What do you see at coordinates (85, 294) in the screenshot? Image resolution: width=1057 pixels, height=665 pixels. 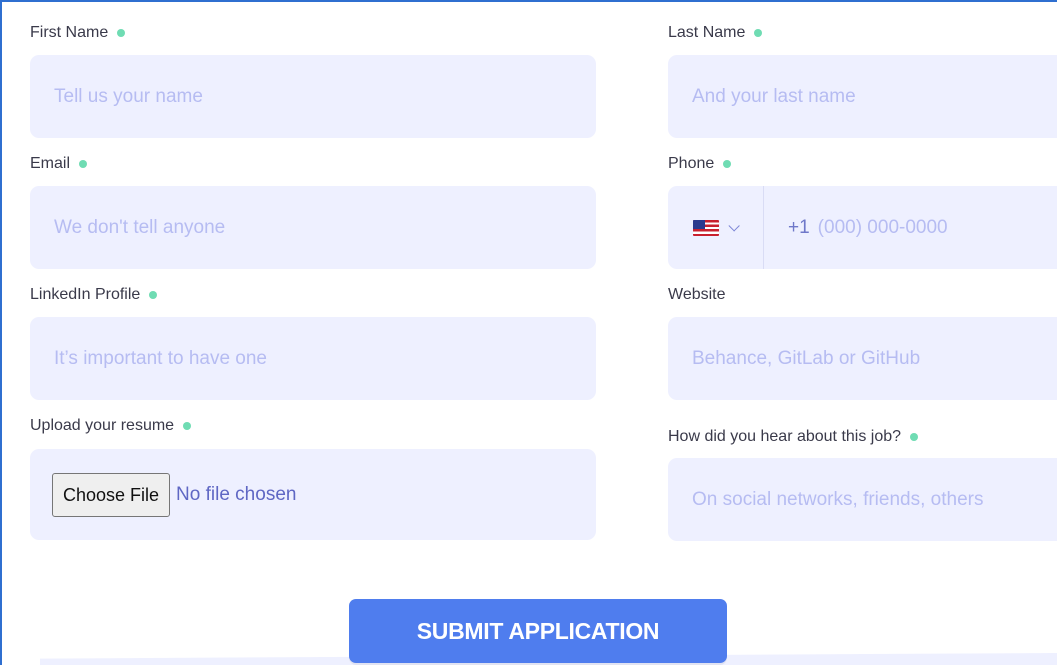 I see `linkedin-label-text: LinkedIn Profile` at bounding box center [85, 294].